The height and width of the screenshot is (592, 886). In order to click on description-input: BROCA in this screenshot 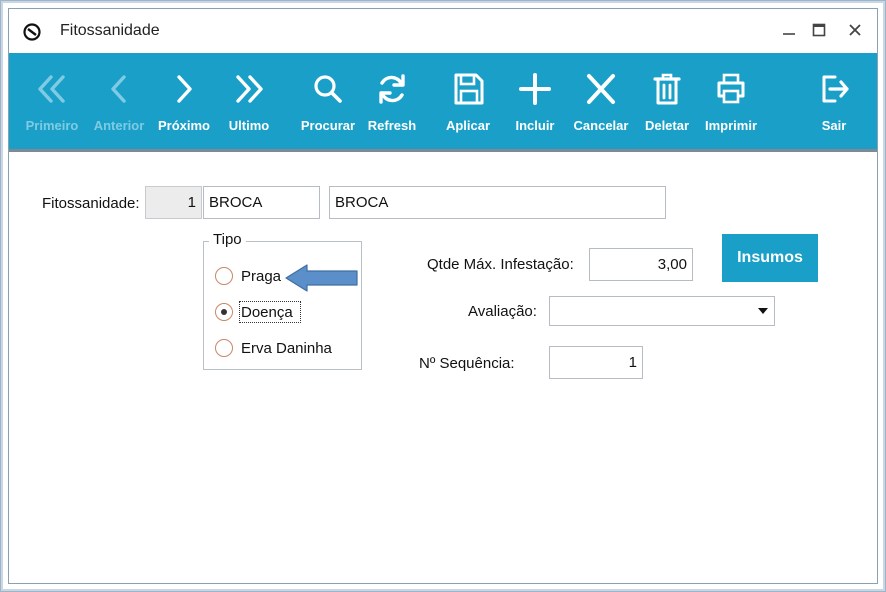, I will do `click(497, 202)`.